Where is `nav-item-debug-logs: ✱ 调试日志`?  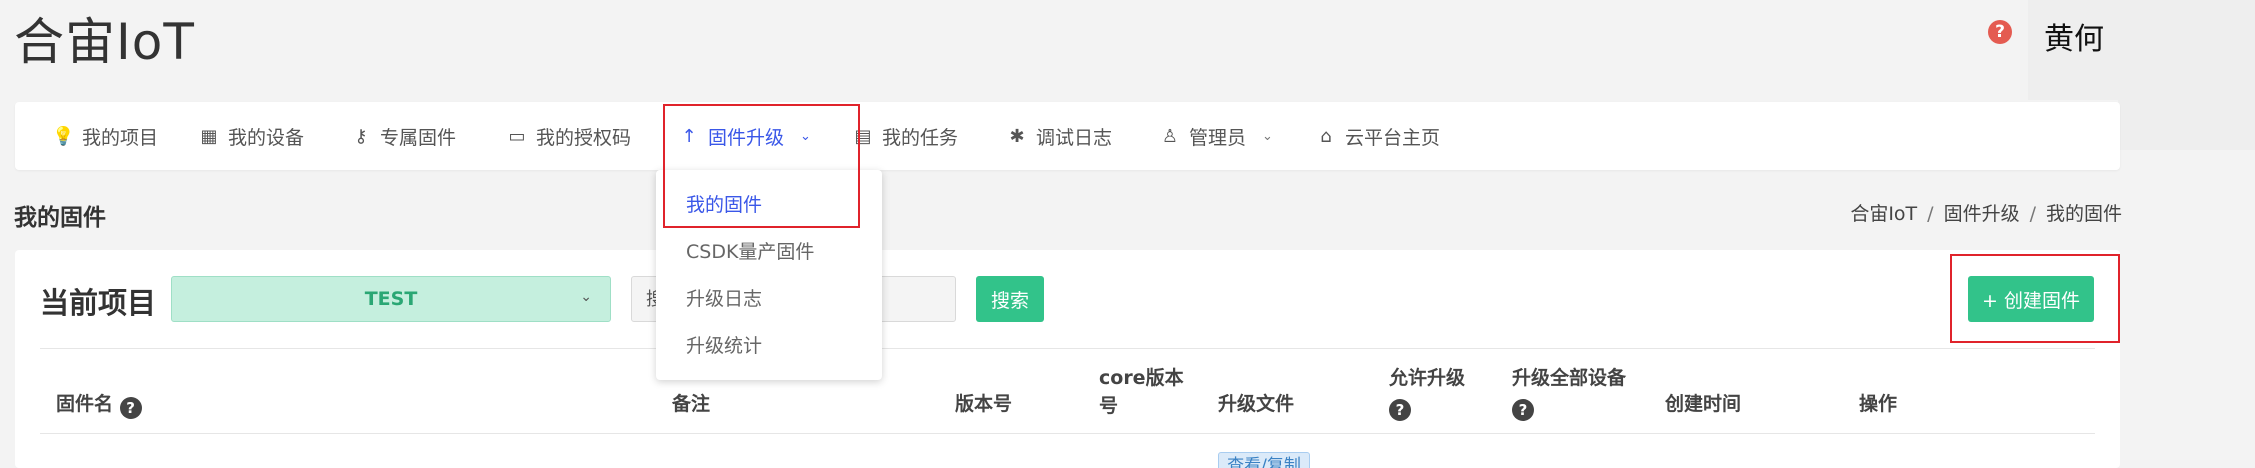
nav-item-debug-logs: ✱ 调试日志 is located at coordinates (1059, 136).